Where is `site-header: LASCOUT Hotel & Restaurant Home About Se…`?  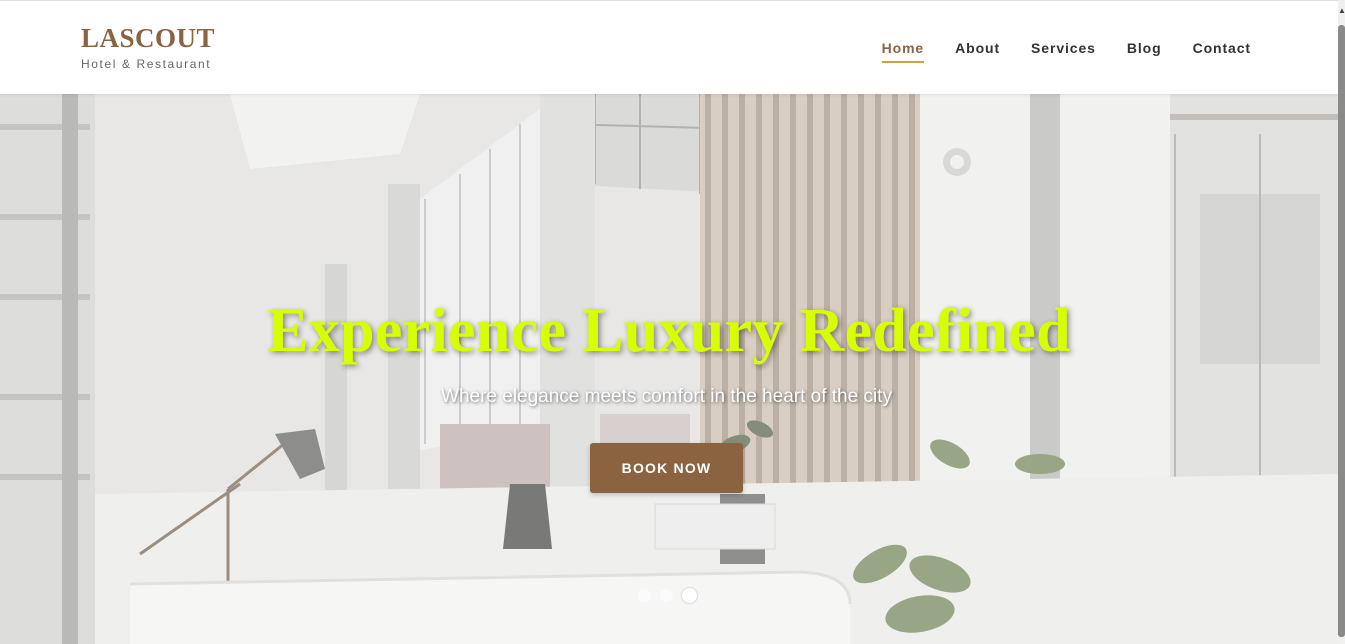 site-header: LASCOUT Hotel & Restaurant Home About Se… is located at coordinates (669, 47).